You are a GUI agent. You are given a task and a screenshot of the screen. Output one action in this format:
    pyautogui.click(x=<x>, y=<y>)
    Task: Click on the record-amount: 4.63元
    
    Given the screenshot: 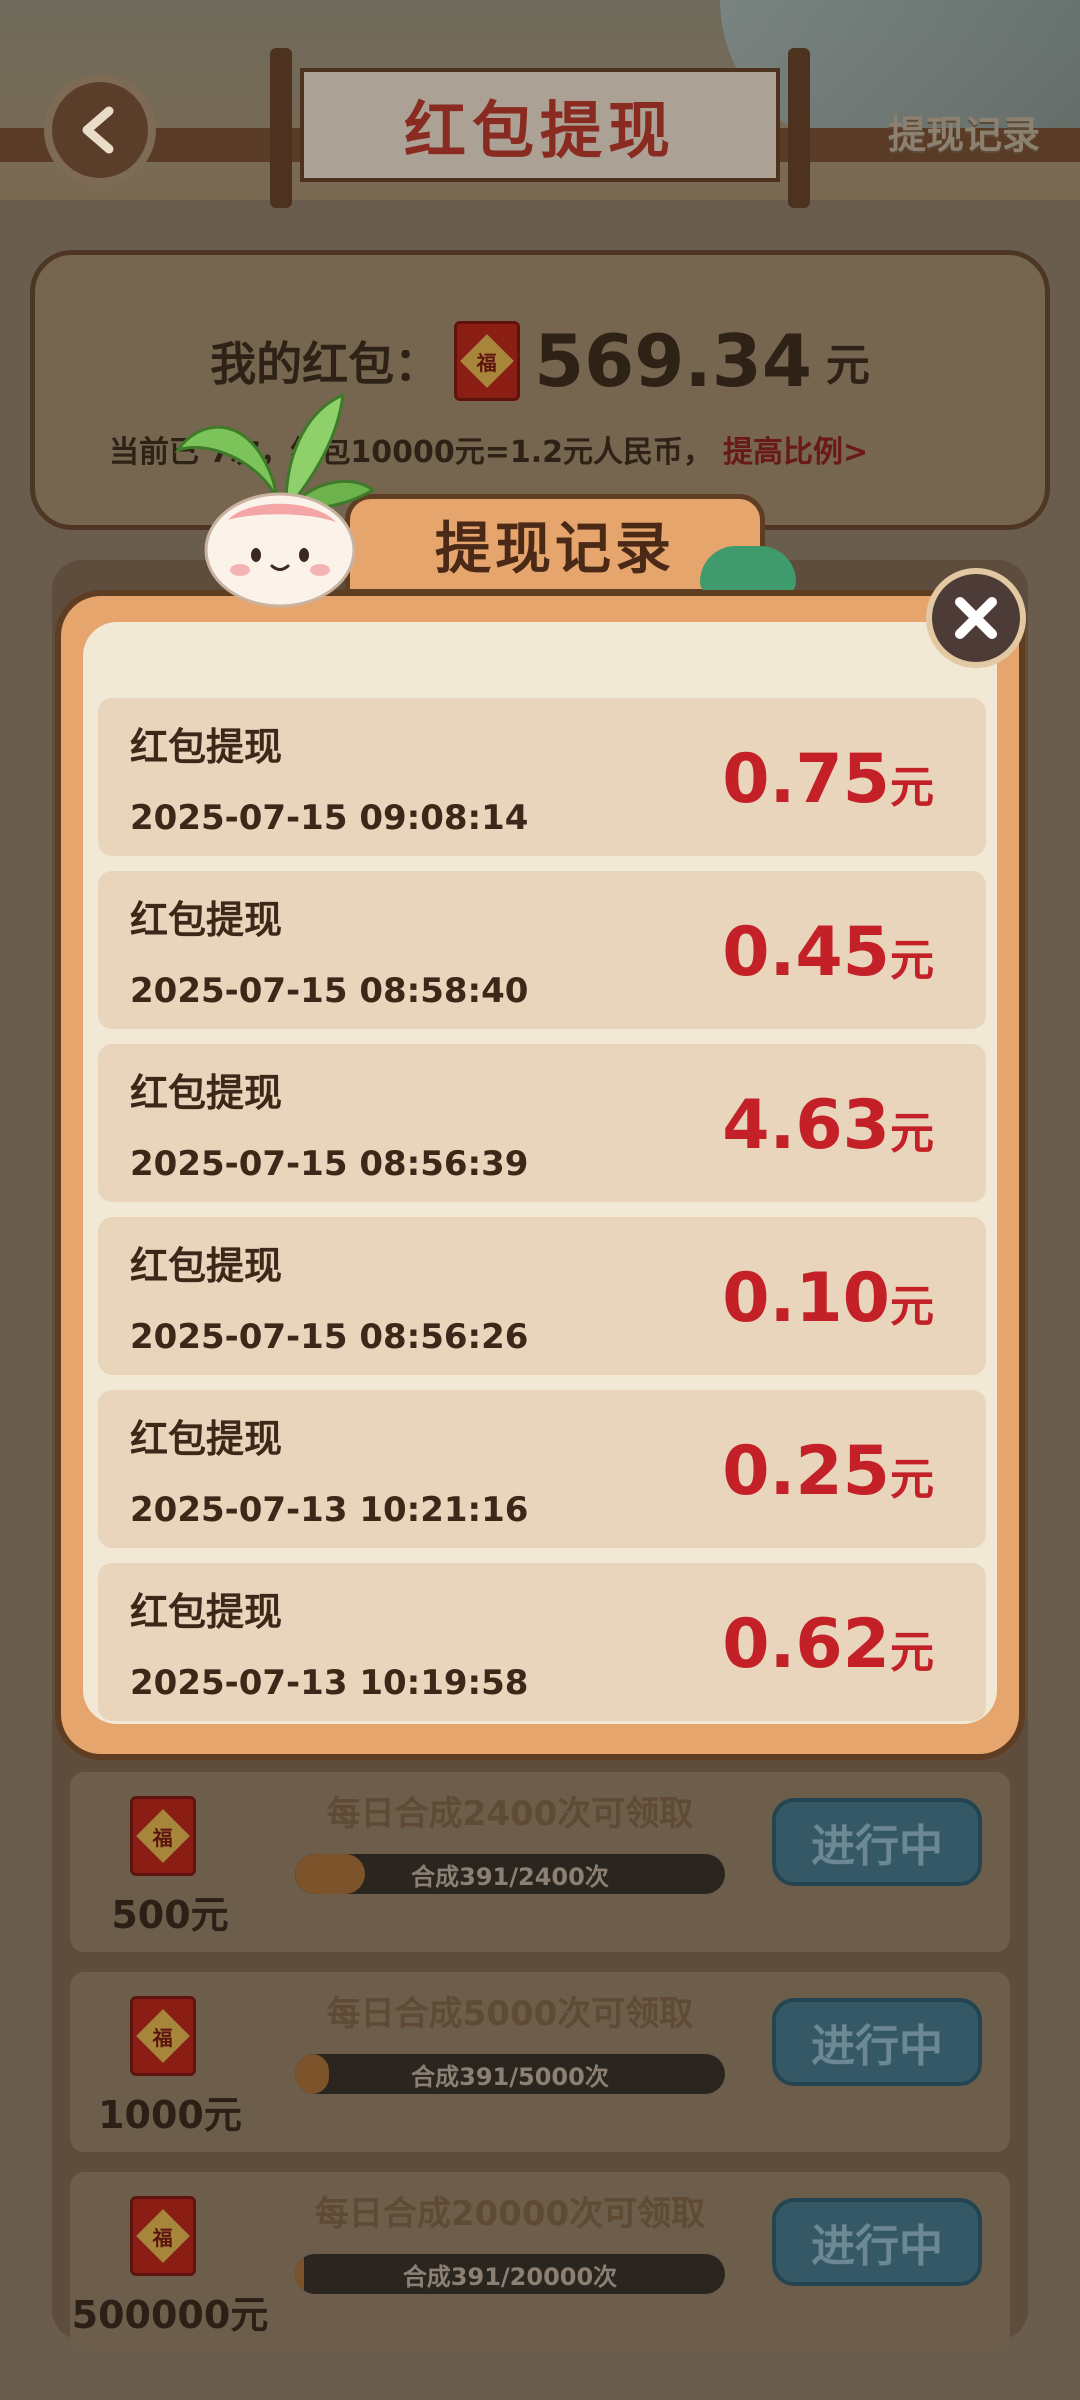 What is the action you would take?
    pyautogui.click(x=828, y=1125)
    